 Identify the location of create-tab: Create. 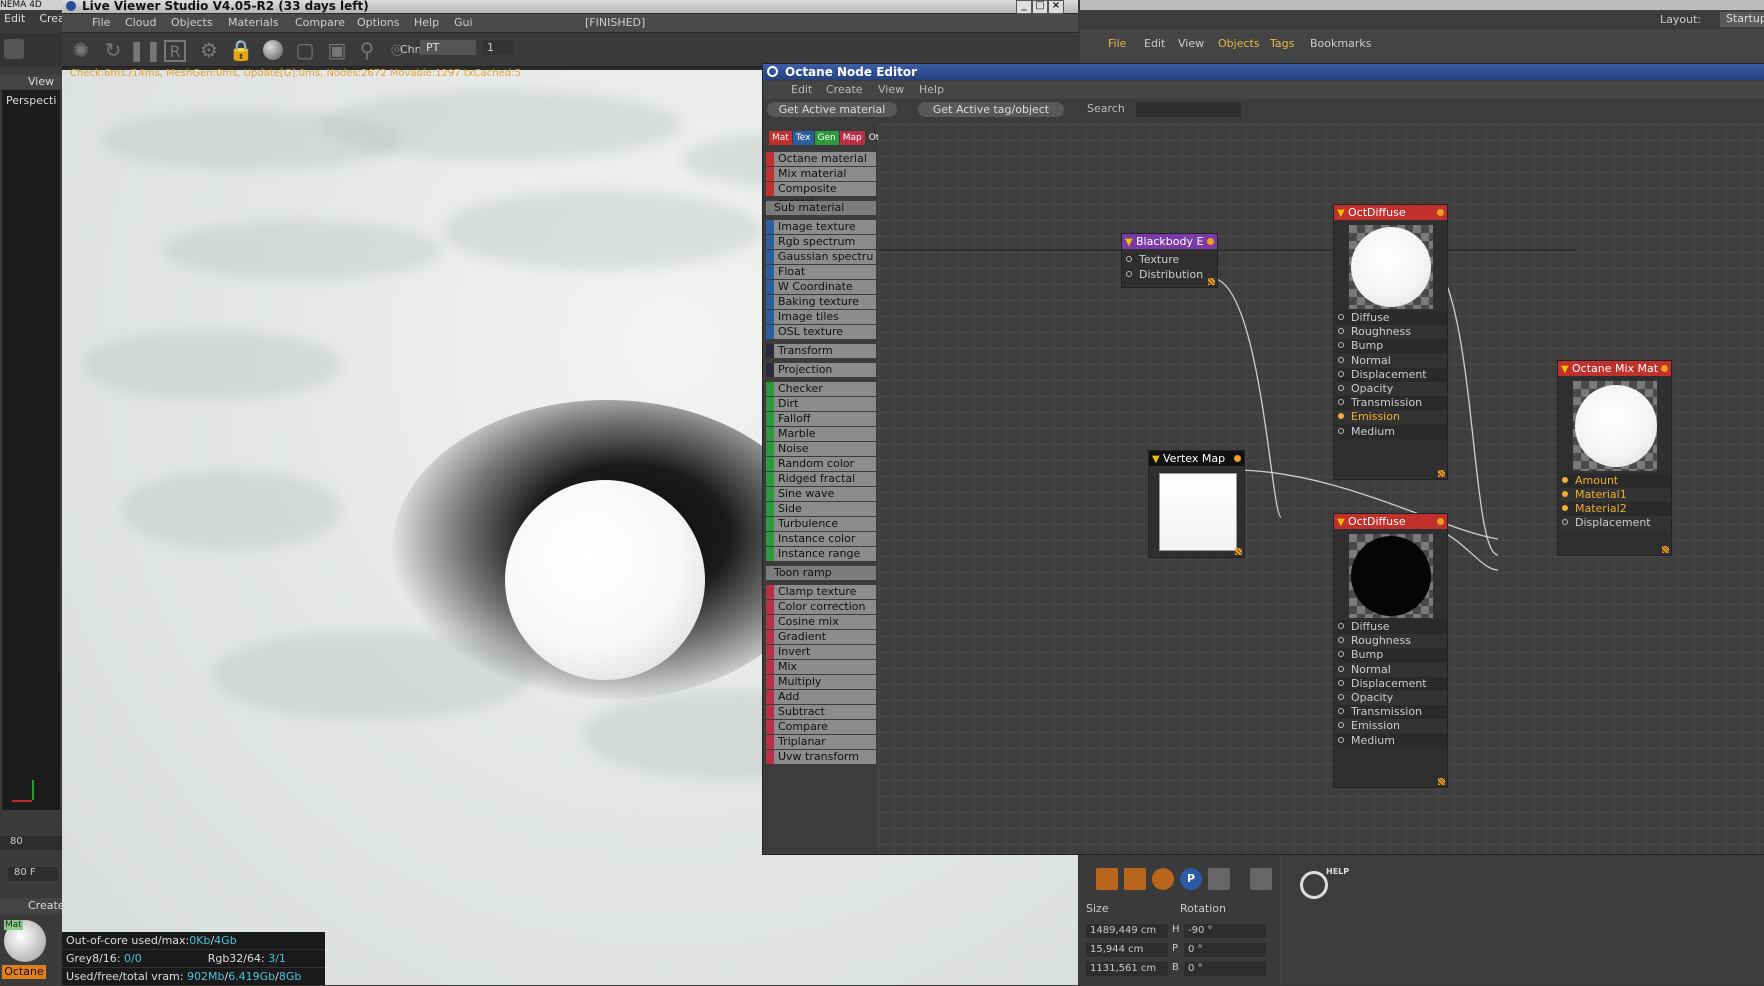
(46, 905).